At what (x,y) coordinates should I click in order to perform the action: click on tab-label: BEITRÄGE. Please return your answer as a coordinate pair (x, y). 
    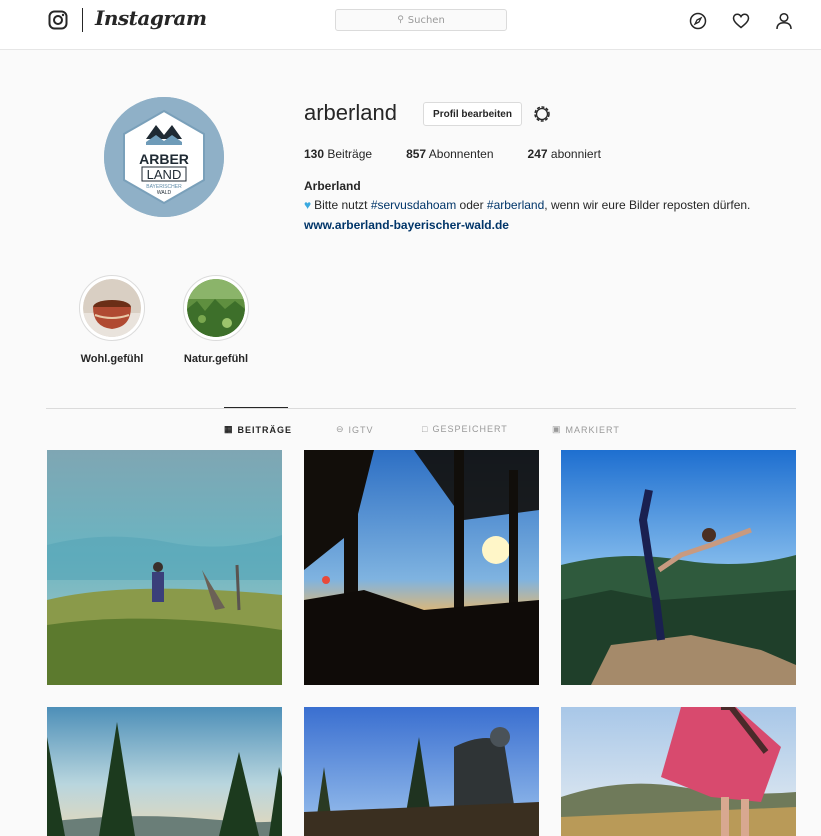
    Looking at the image, I should click on (265, 429).